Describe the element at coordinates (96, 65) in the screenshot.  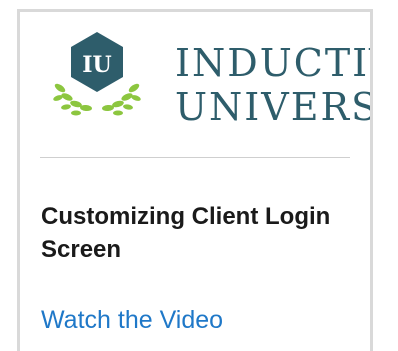
I see `badge-text: IU` at that location.